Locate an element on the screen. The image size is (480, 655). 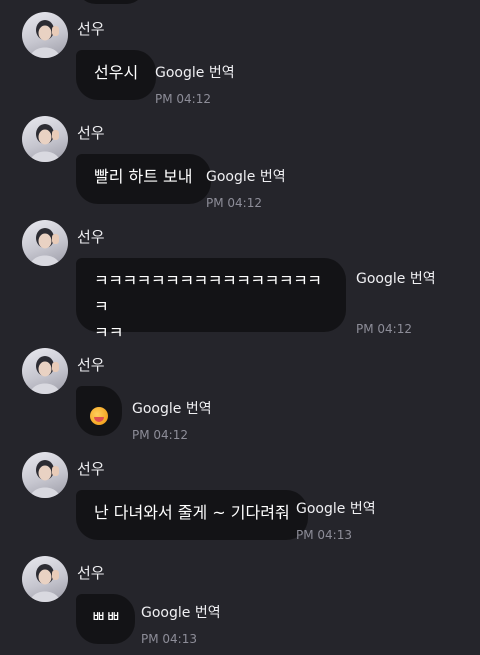
message-bubble: 선우시 is located at coordinates (116, 75).